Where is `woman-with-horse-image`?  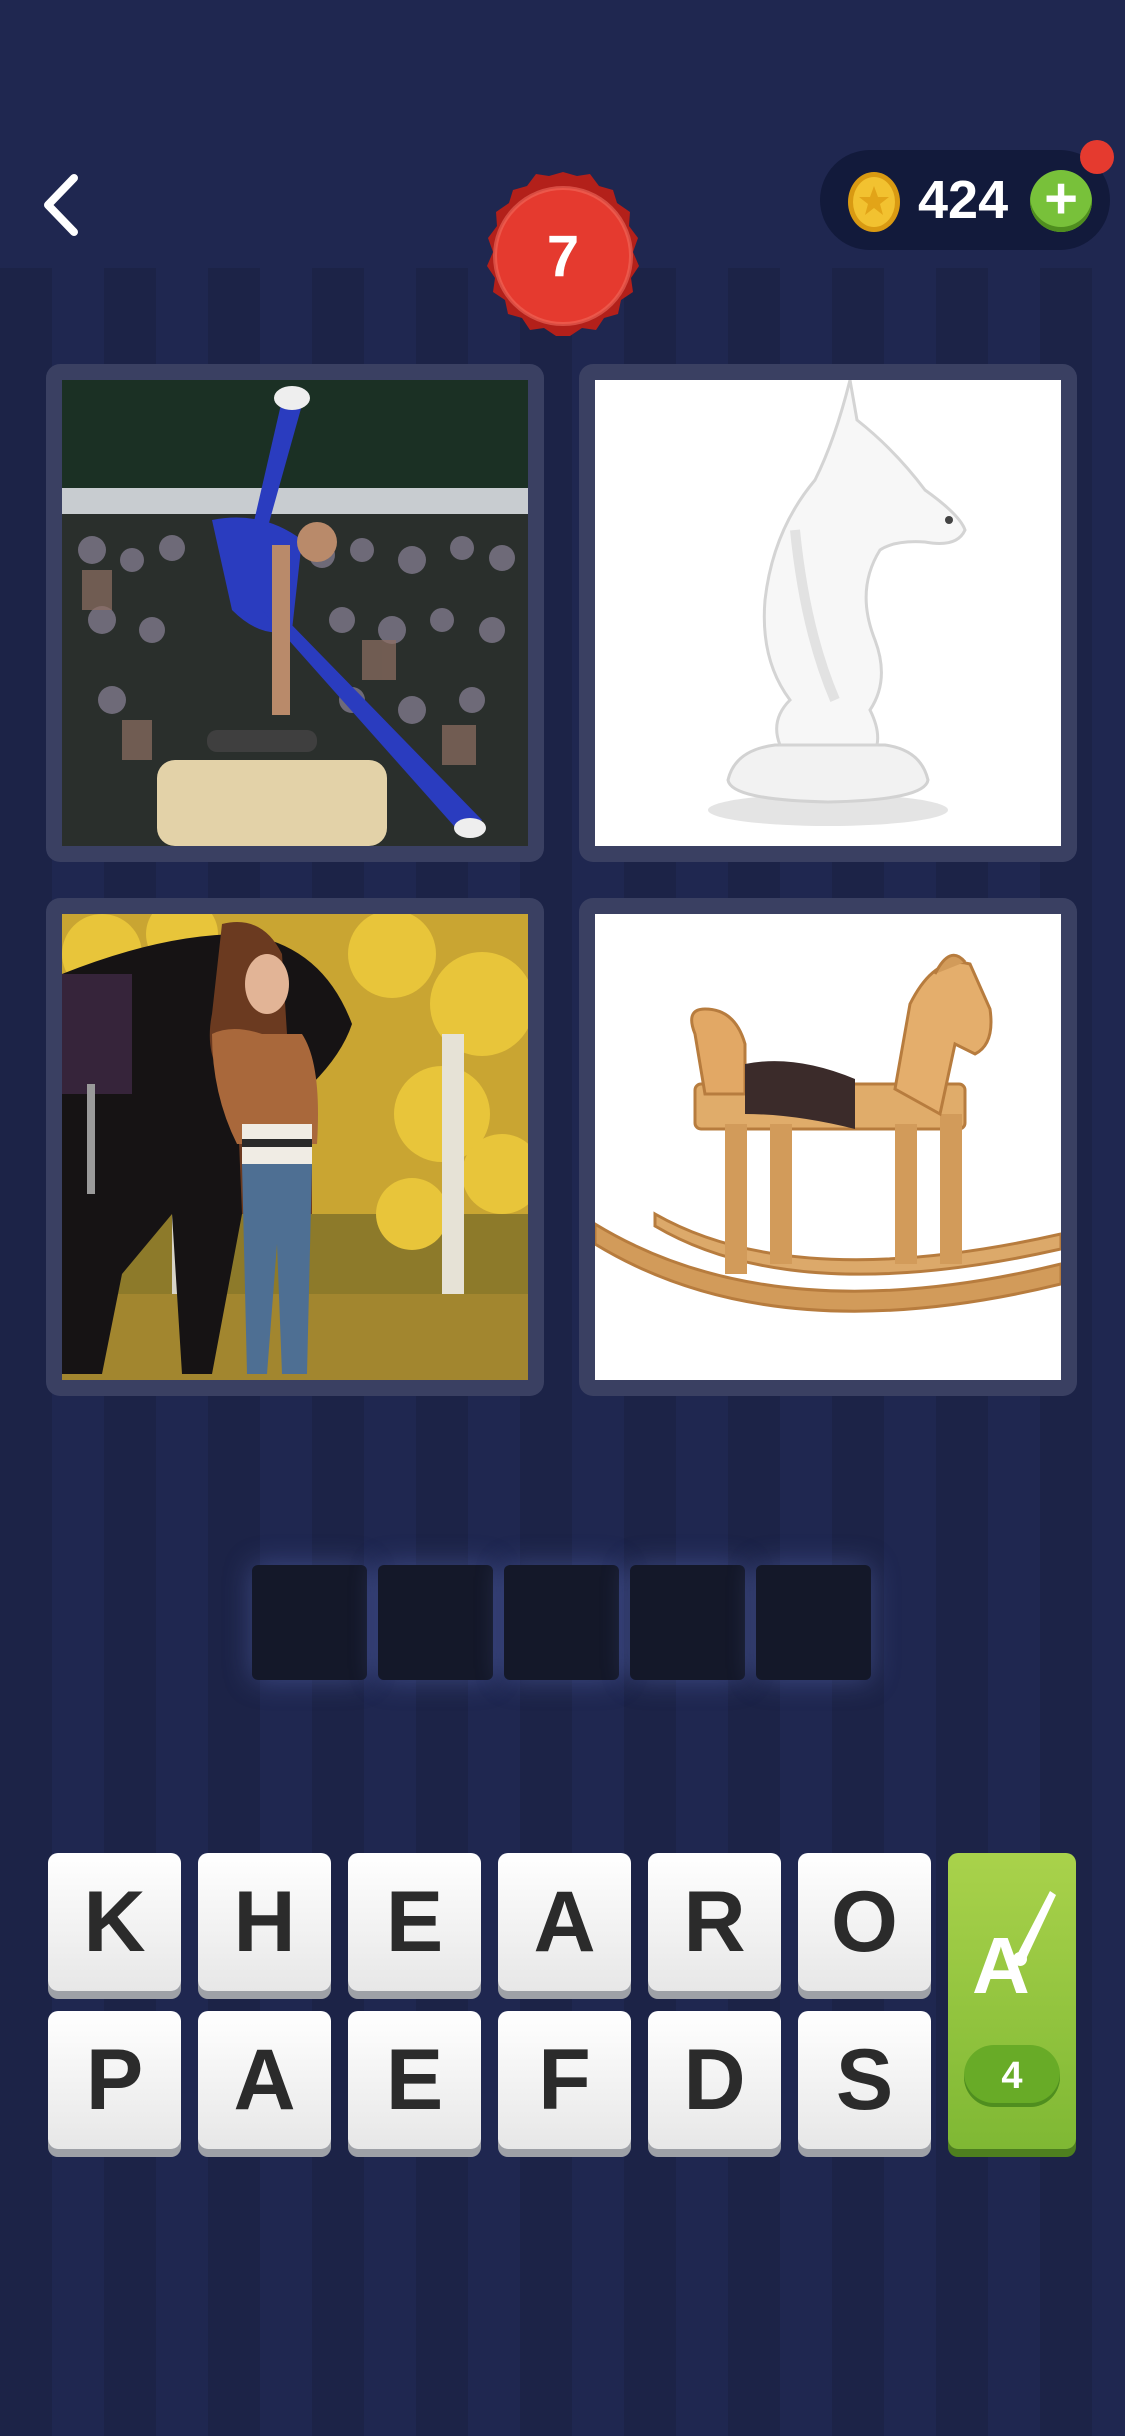 woman-with-horse-image is located at coordinates (295, 1147).